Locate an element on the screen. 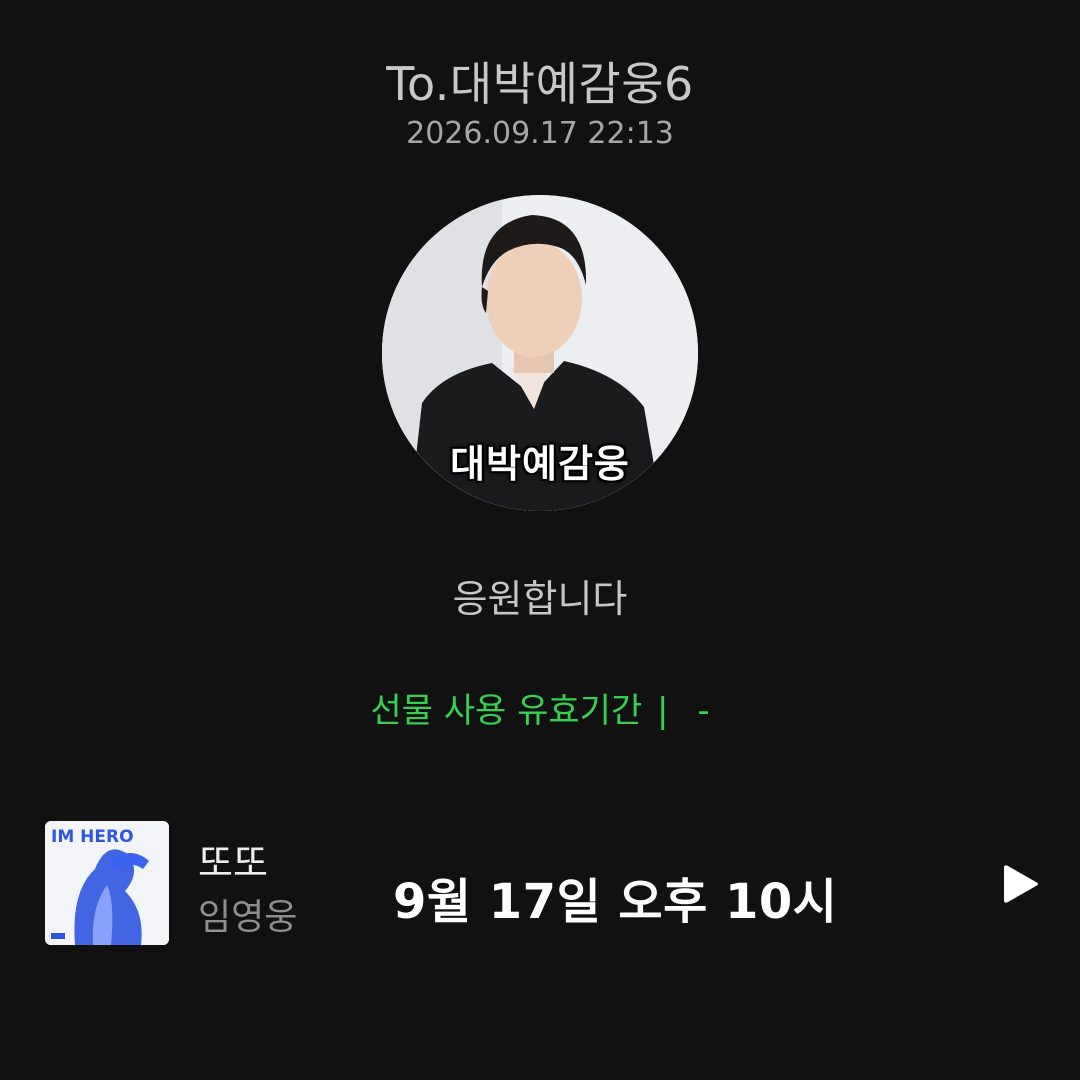  album-art: IM HERO is located at coordinates (107, 883).